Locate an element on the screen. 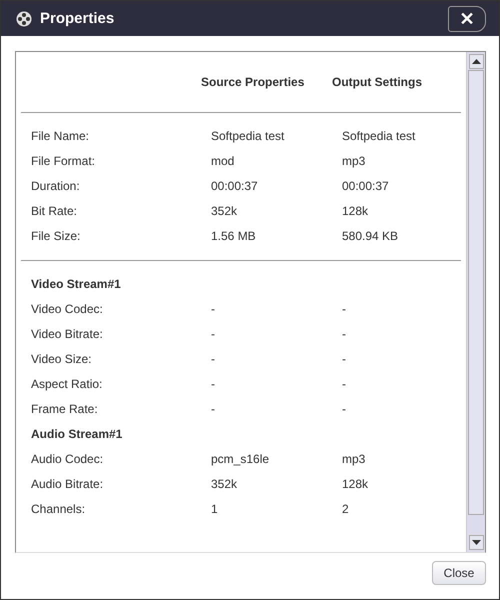 The width and height of the screenshot is (500, 600). output-value: 580.94 KB is located at coordinates (371, 235).